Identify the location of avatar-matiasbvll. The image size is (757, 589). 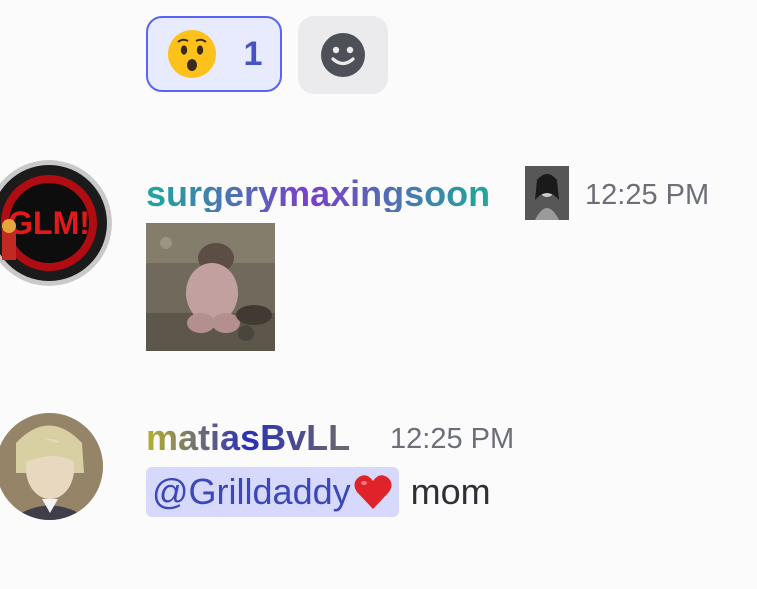
(51, 466).